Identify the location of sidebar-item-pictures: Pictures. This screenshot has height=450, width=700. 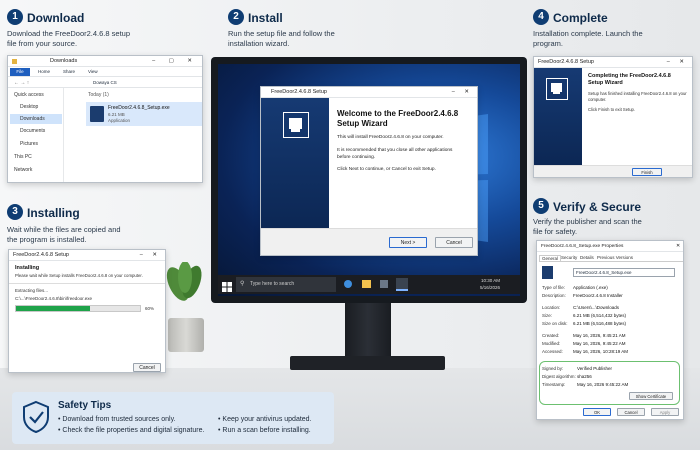
(29, 144).